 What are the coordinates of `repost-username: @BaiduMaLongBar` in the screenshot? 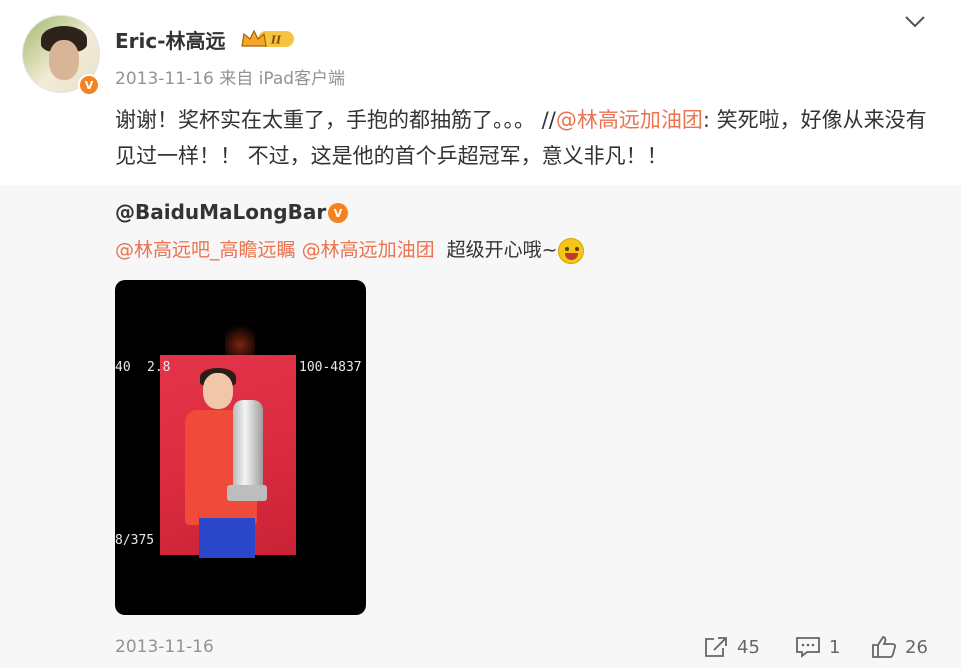 It's located at (220, 212).